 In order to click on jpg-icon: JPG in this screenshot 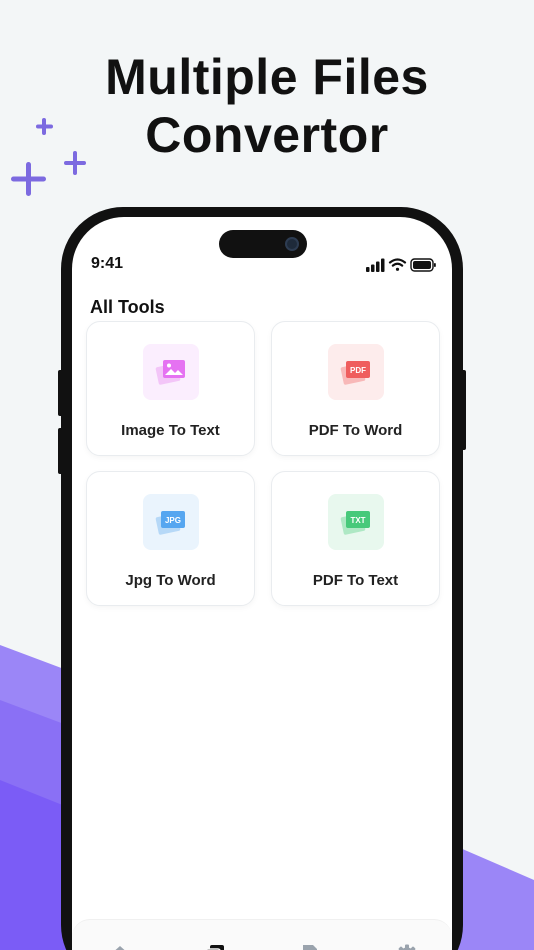, I will do `click(171, 522)`.